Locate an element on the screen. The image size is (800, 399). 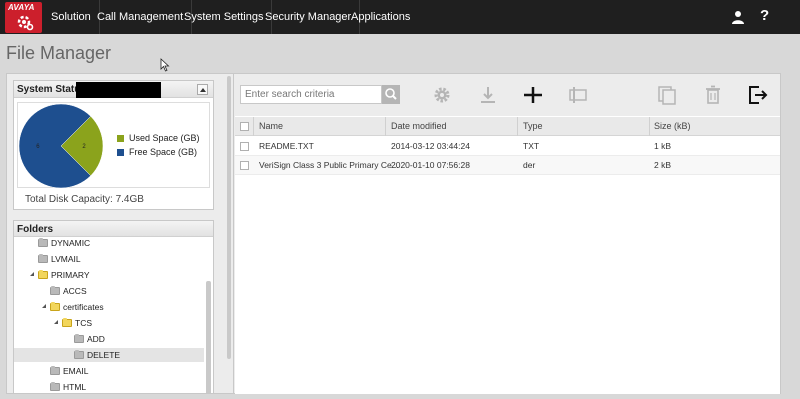
gear-logo-icon is located at coordinates (25, 23).